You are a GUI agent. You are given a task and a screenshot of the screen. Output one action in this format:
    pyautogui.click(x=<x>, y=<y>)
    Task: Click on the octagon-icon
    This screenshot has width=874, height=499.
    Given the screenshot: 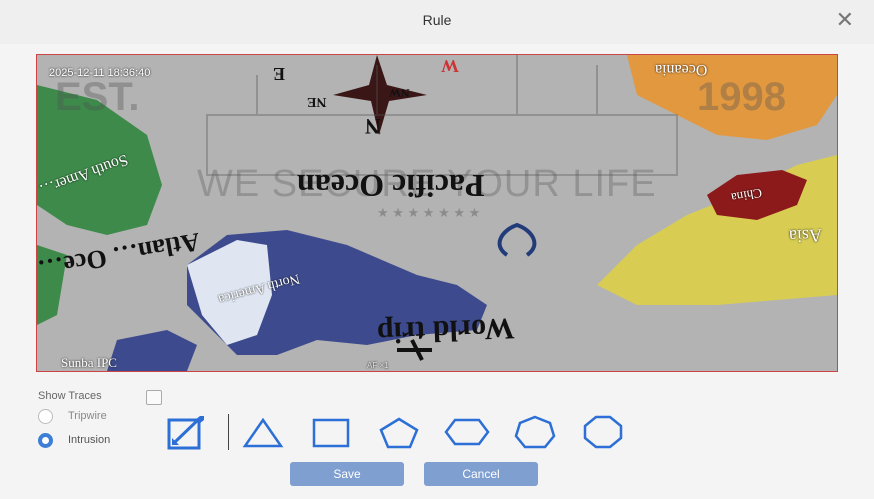 What is the action you would take?
    pyautogui.click(x=603, y=432)
    